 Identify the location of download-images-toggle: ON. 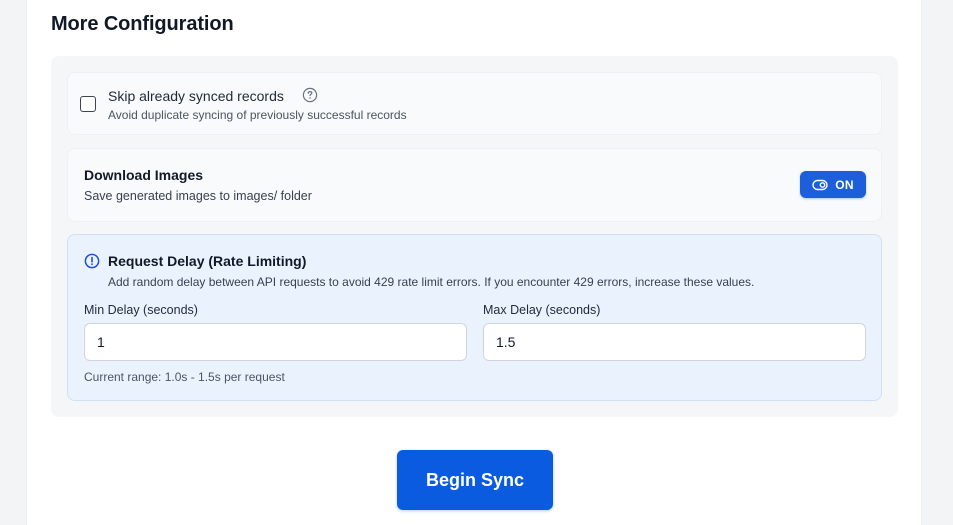
(833, 184).